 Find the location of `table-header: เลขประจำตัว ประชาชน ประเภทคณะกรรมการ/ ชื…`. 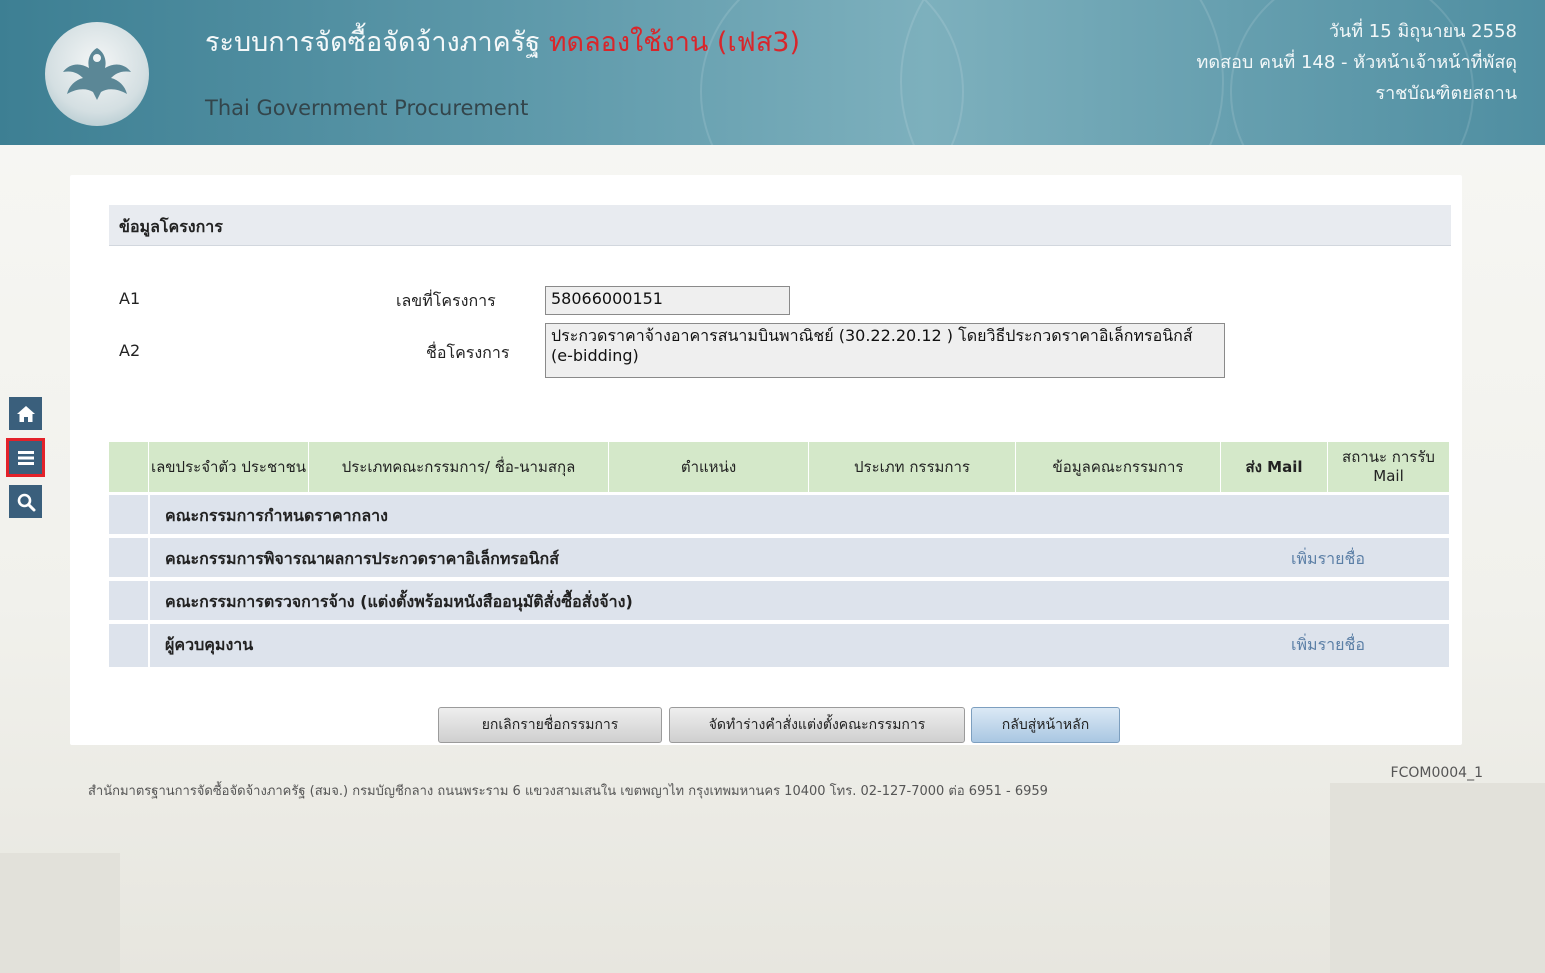

table-header: เลขประจำตัว ประชาชน ประเภทคณะกรรมการ/ ชื… is located at coordinates (779, 467).